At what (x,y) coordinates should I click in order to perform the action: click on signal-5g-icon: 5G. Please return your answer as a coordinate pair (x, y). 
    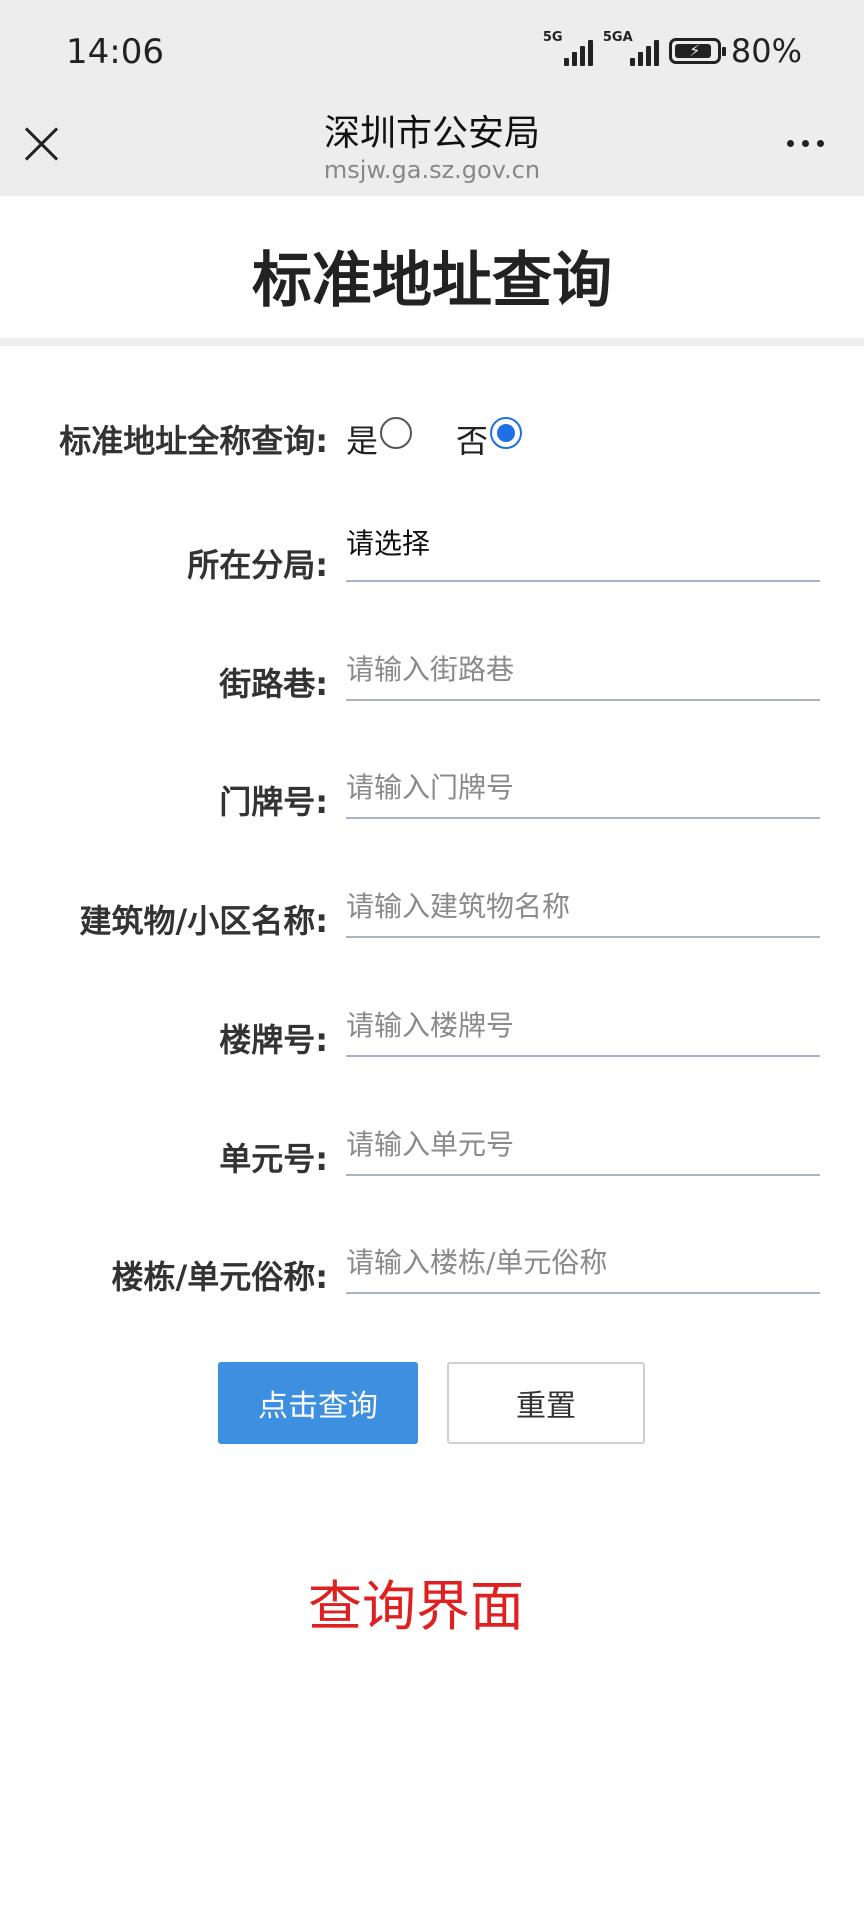
    Looking at the image, I should click on (568, 48).